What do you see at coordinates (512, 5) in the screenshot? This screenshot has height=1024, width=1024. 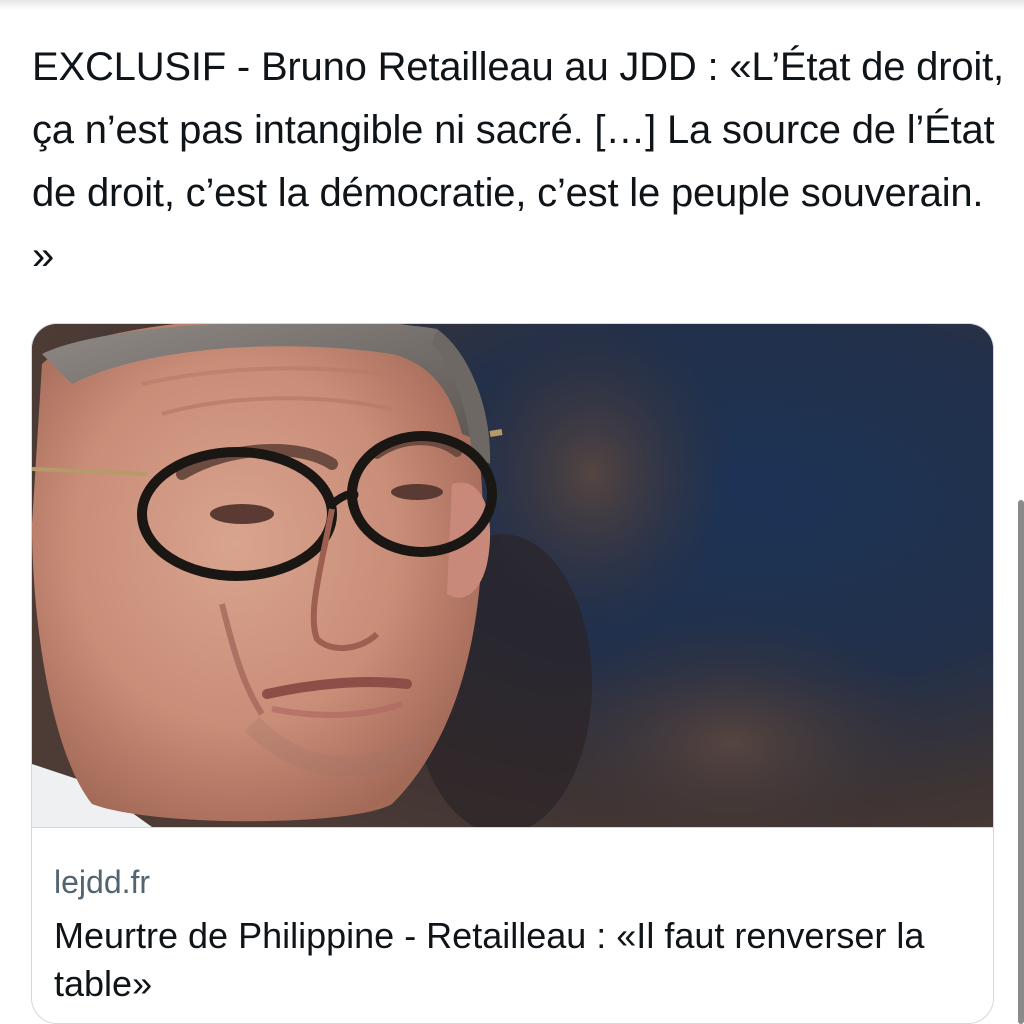 I see `top-strip` at bounding box center [512, 5].